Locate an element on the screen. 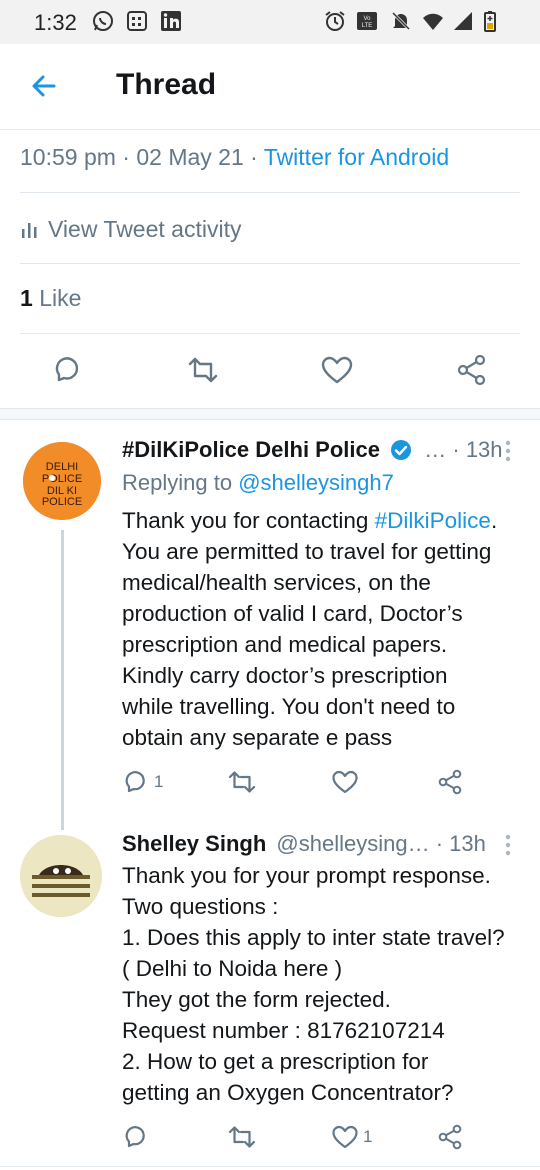  like-button: 1 is located at coordinates (351, 1137).